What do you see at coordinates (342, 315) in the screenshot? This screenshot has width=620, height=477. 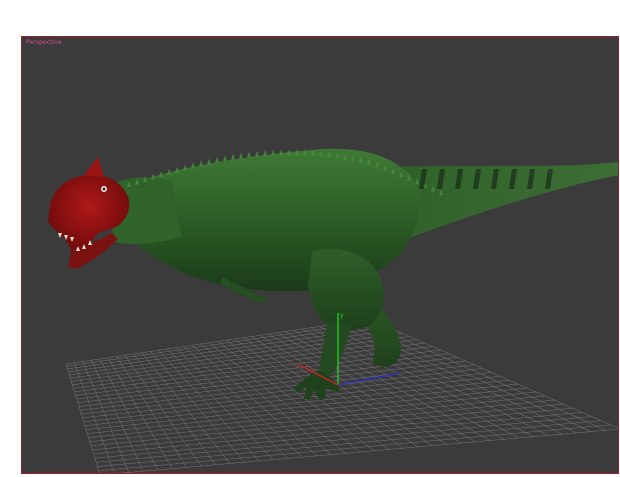 I see `gizmo-y-label: y` at bounding box center [342, 315].